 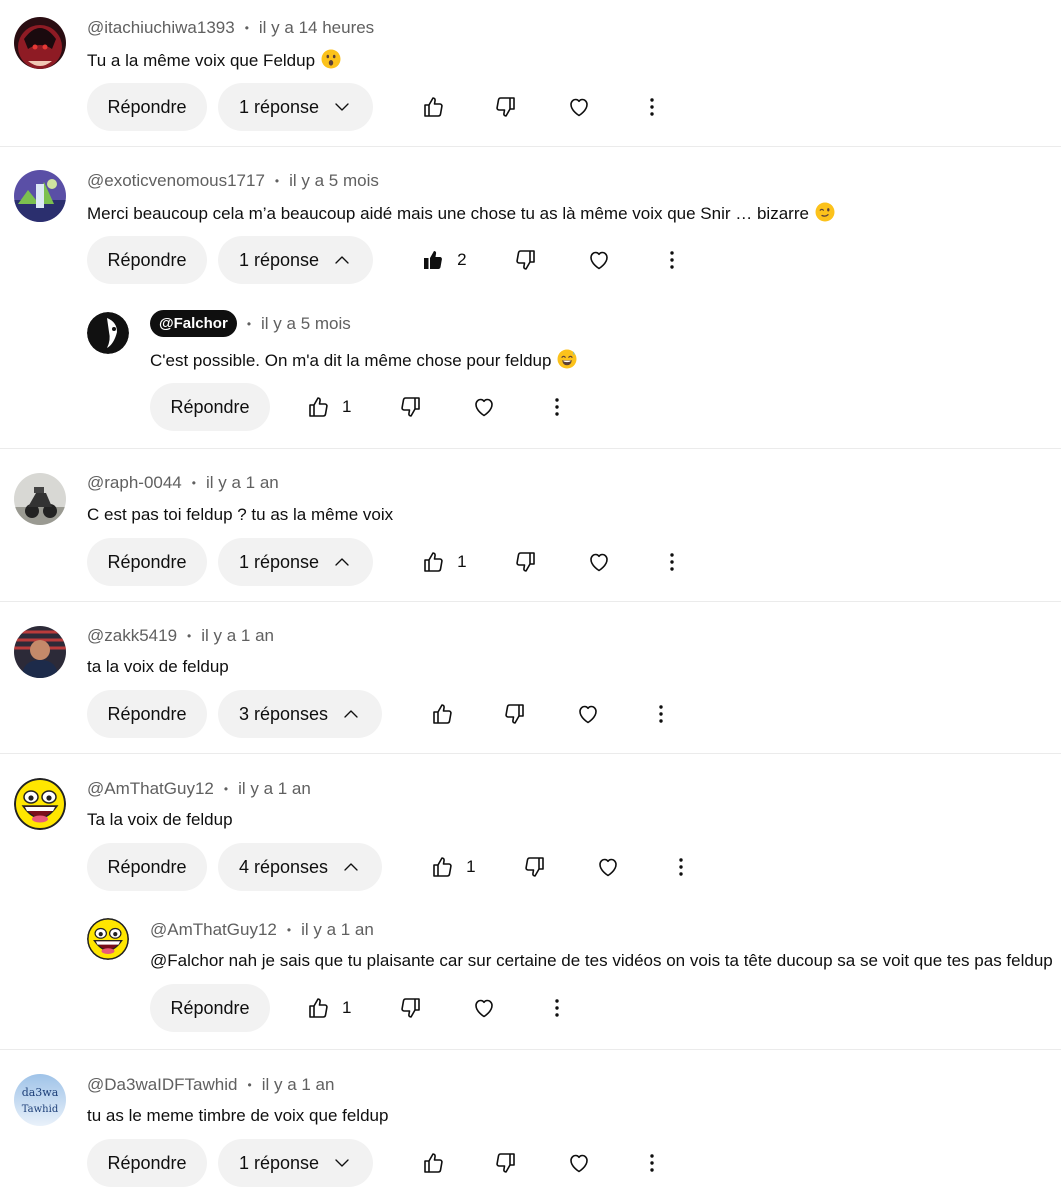 What do you see at coordinates (176, 181) in the screenshot?
I see `author-name: @exoticvenomous1717` at bounding box center [176, 181].